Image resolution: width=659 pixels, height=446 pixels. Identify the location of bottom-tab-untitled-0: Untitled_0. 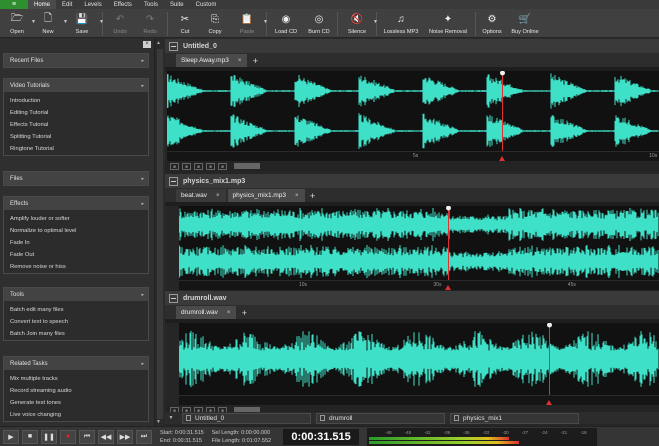
(246, 418).